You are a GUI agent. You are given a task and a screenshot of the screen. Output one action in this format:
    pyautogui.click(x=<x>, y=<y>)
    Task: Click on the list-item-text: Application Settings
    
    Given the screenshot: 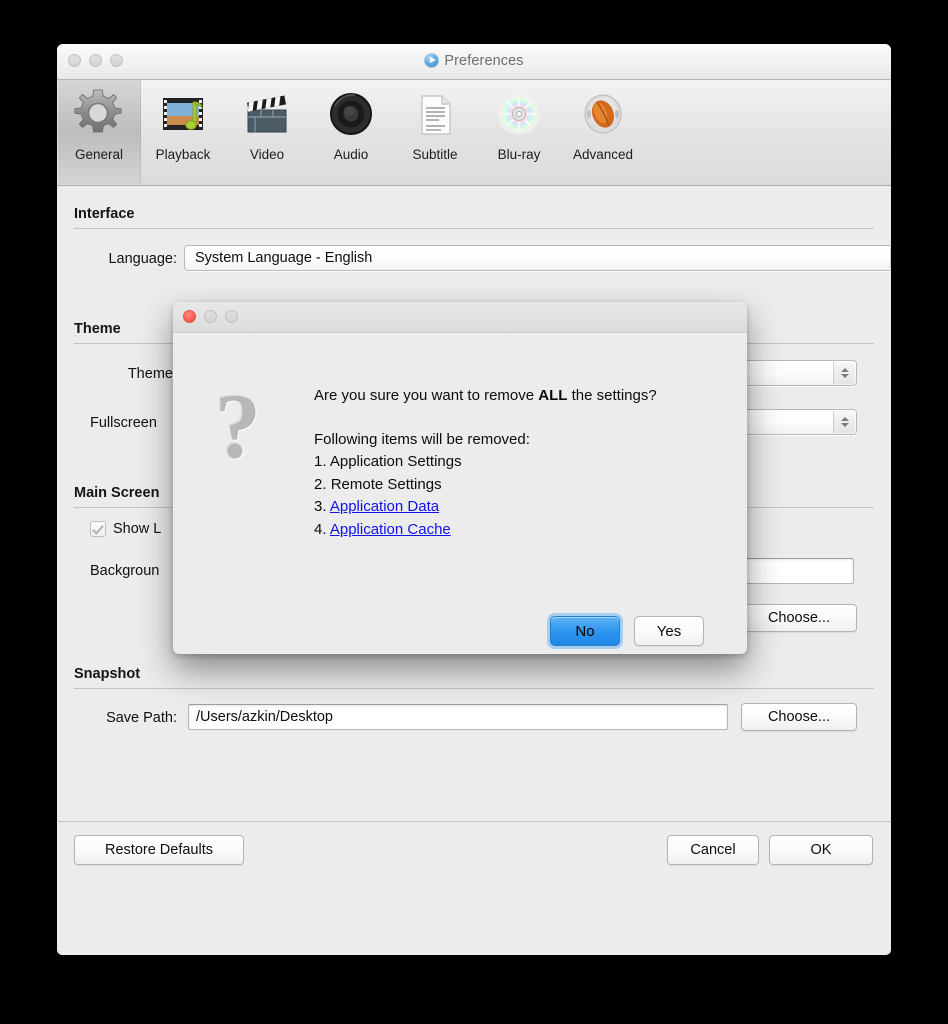 What is the action you would take?
    pyautogui.click(x=395, y=461)
    